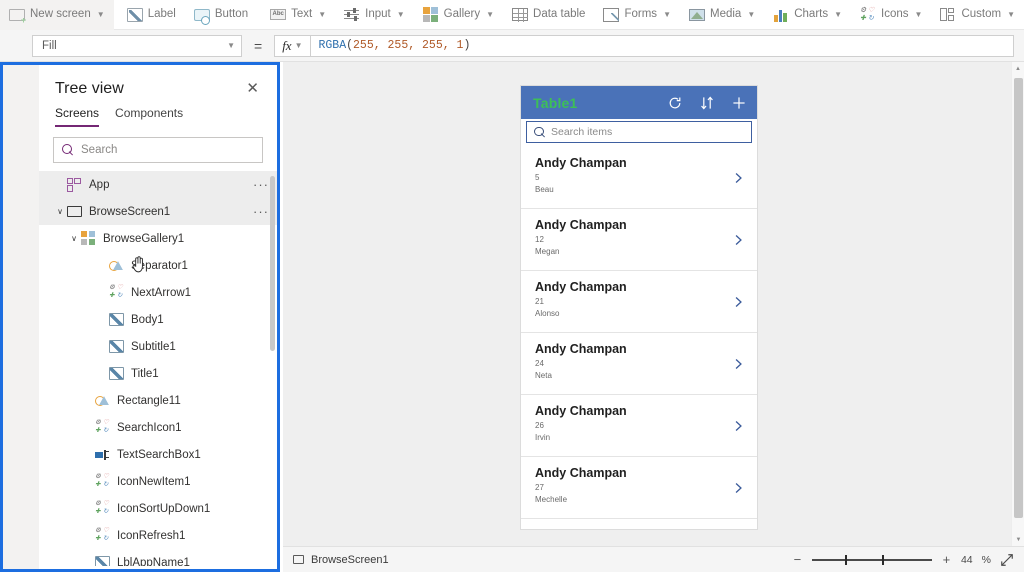 The image size is (1024, 572). Describe the element at coordinates (158, 400) in the screenshot. I see `tree-item-rectangle11: Rectangle11` at that location.